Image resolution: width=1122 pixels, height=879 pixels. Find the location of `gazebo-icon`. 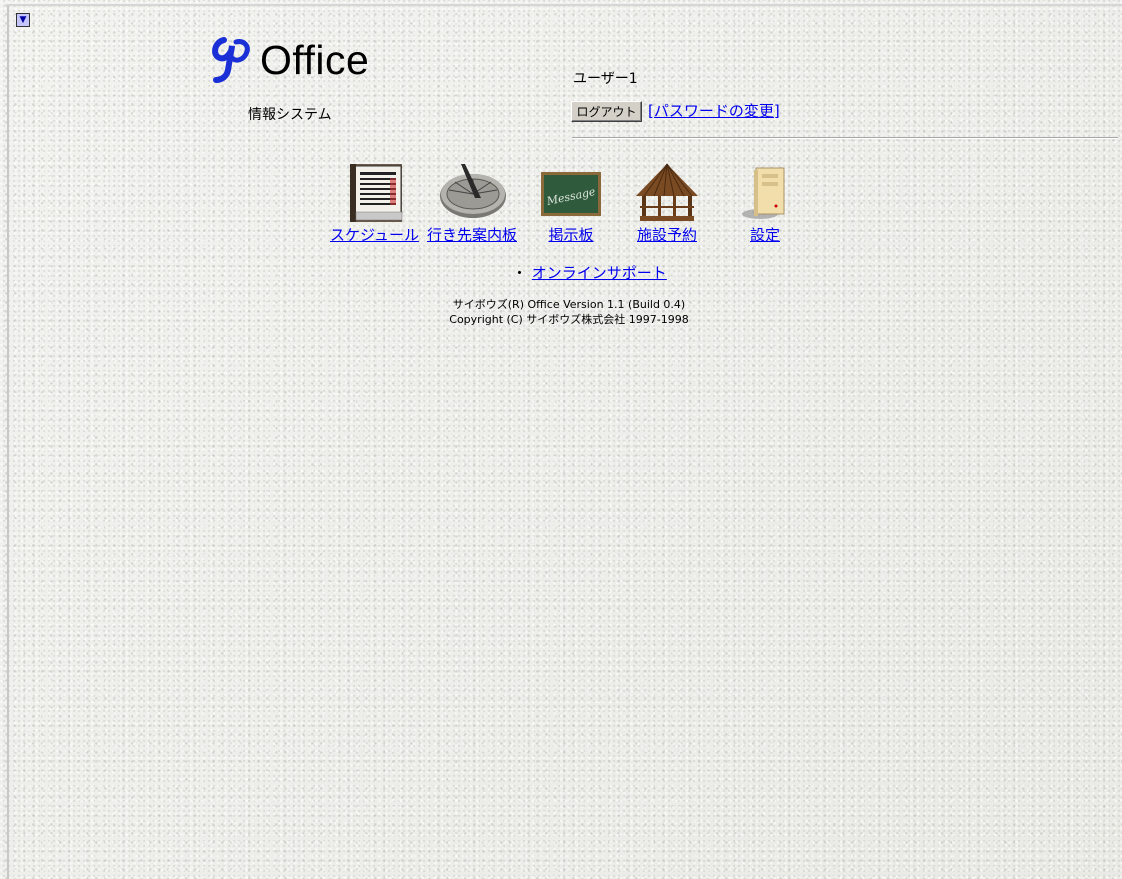

gazebo-icon is located at coordinates (667, 192).